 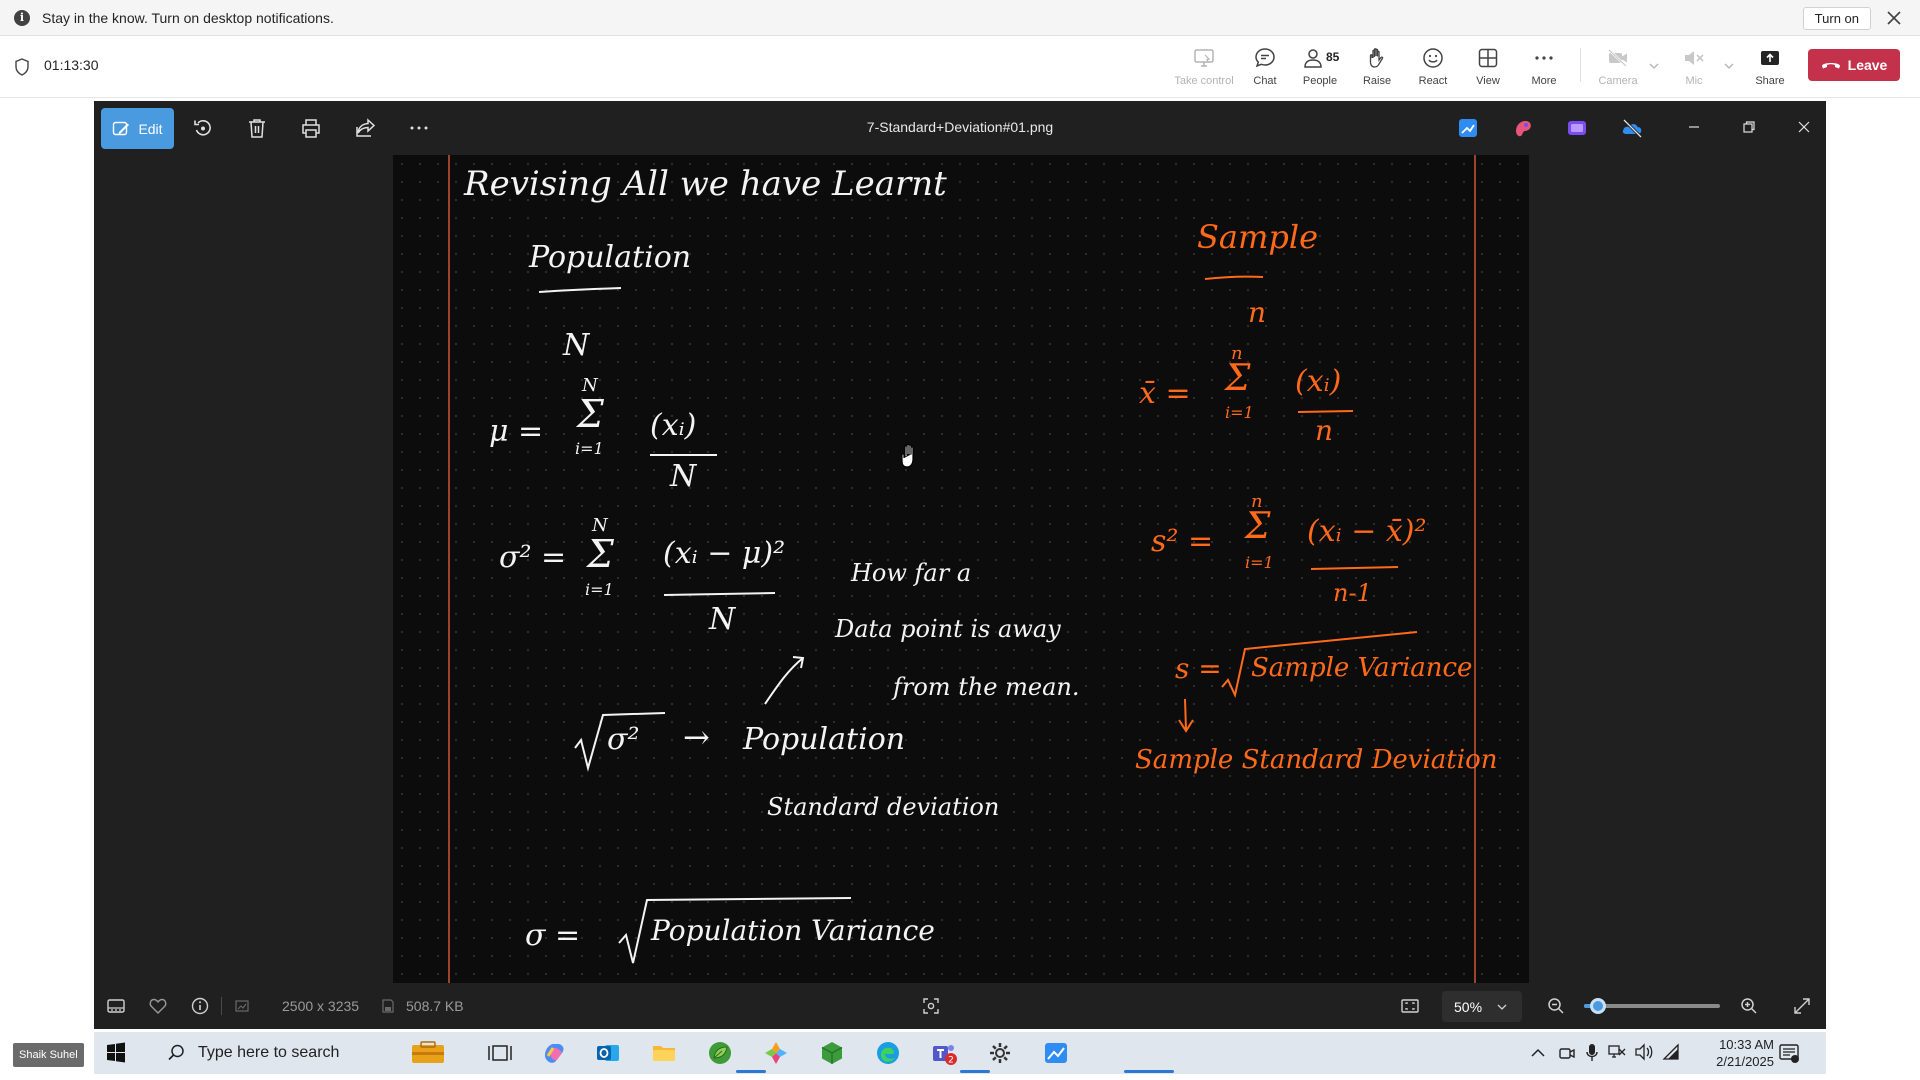 I want to click on mic-button: Mic, so click(x=1694, y=70).